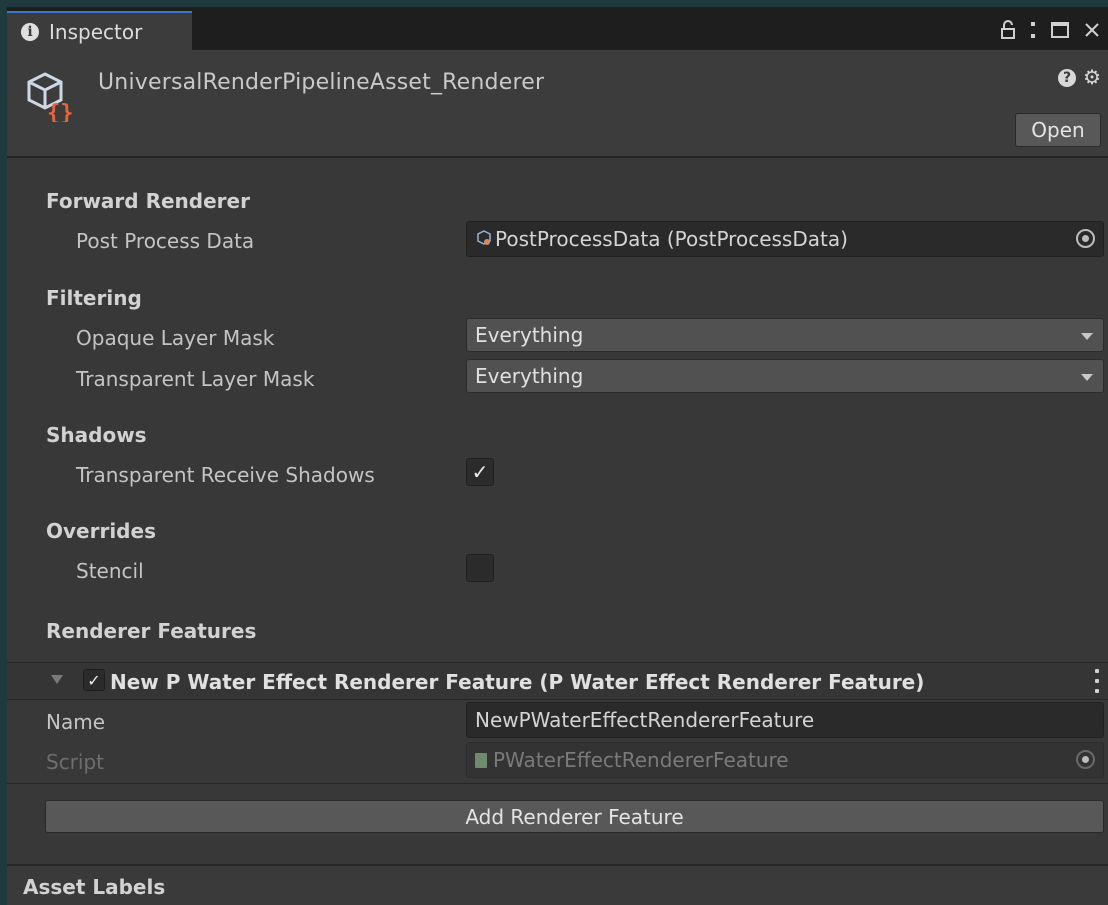 The image size is (1108, 905). Describe the element at coordinates (110, 571) in the screenshot. I see `stencil-label: Stencil` at that location.